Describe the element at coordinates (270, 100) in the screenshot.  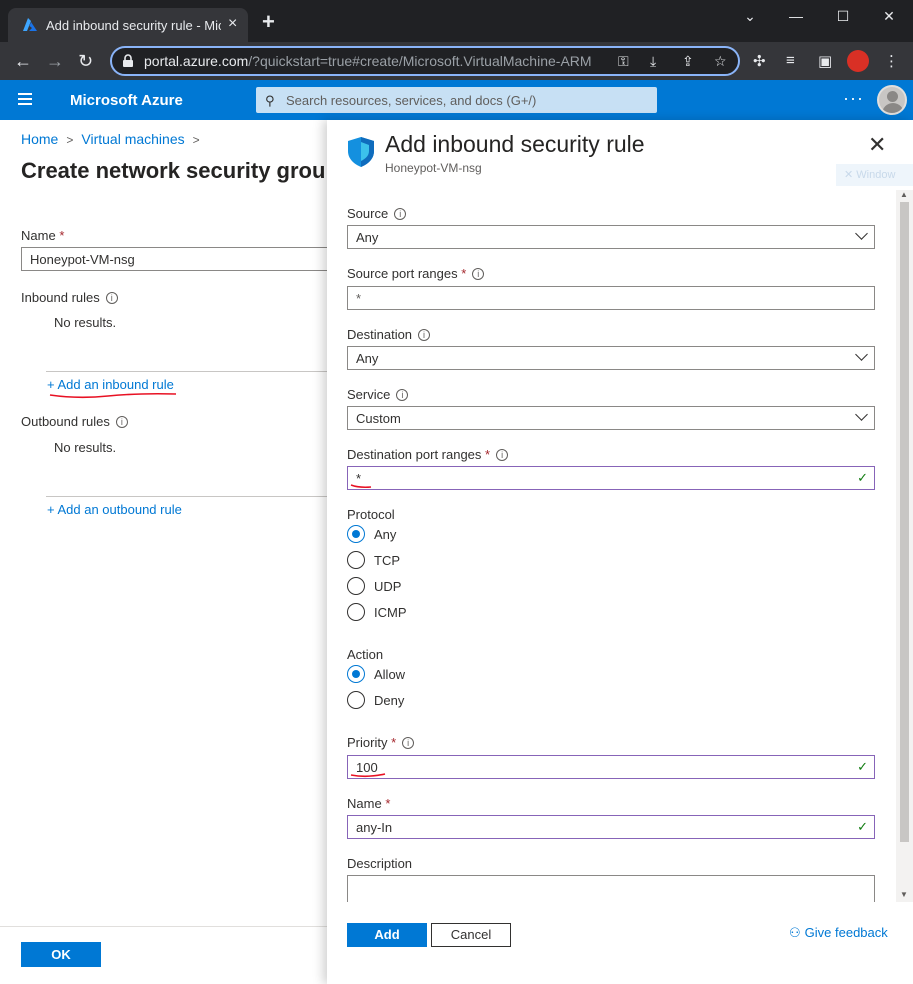
I see `search-icon: ⚲` at that location.